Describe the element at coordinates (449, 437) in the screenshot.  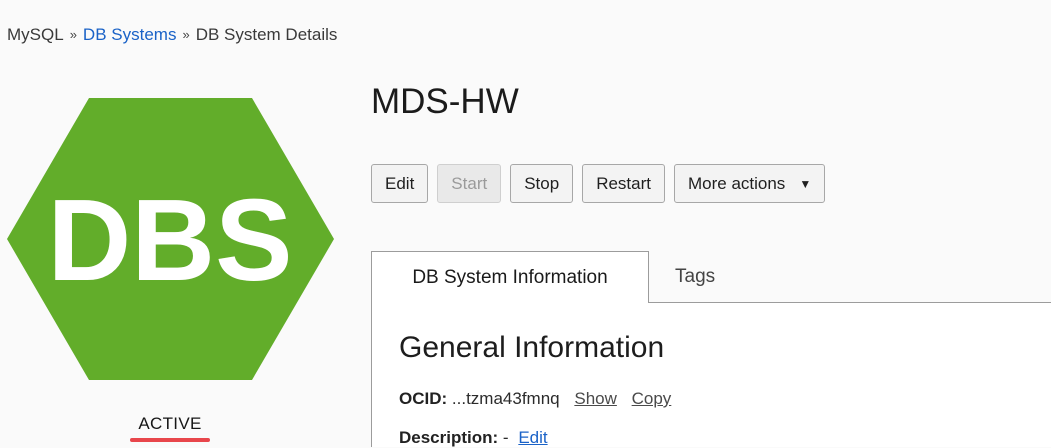
I see `description-label: Description:` at that location.